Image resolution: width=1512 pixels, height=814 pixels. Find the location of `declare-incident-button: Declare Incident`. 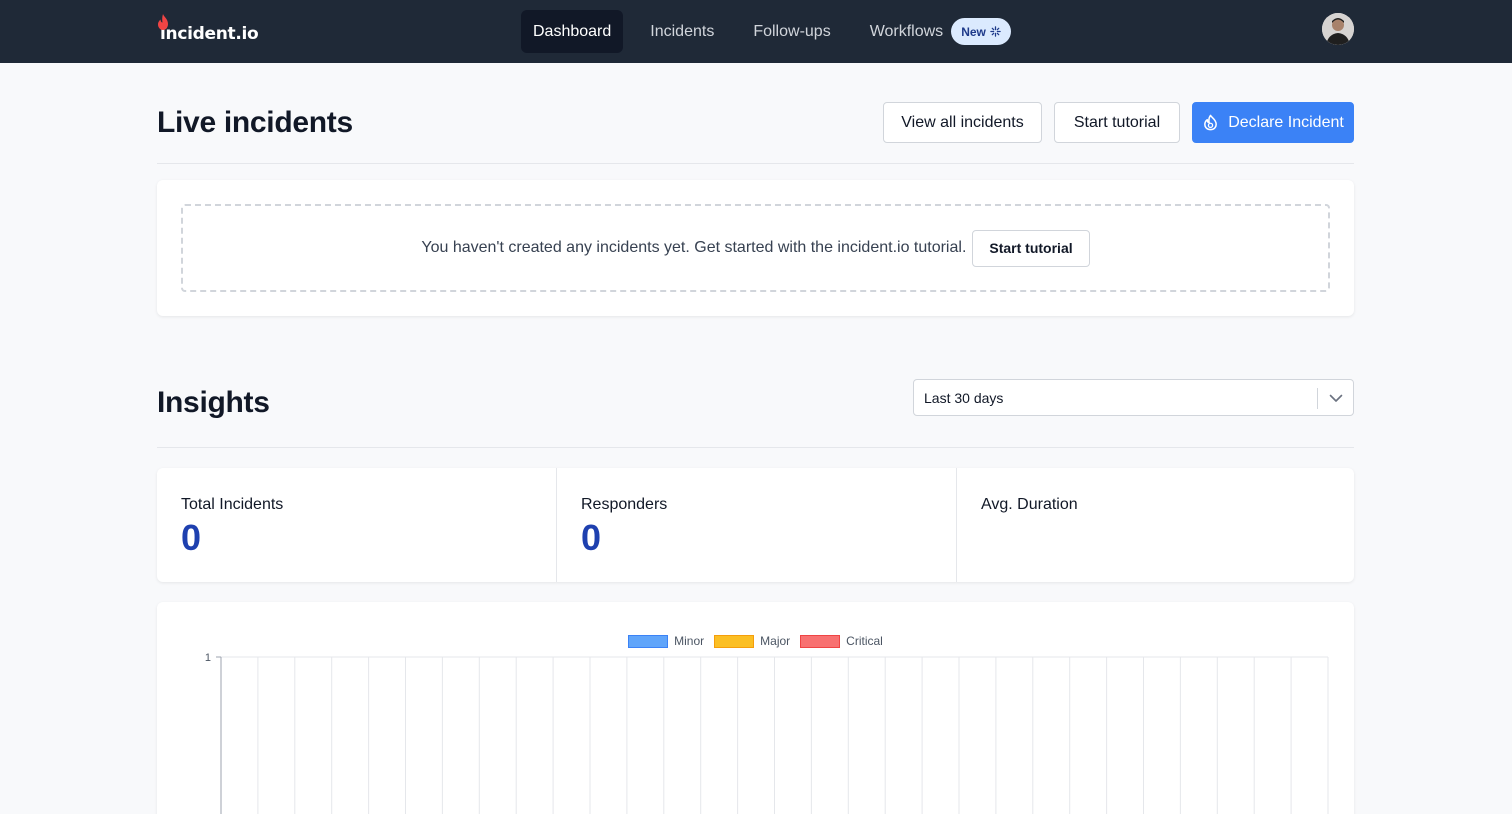

declare-incident-button: Declare Incident is located at coordinates (1273, 122).